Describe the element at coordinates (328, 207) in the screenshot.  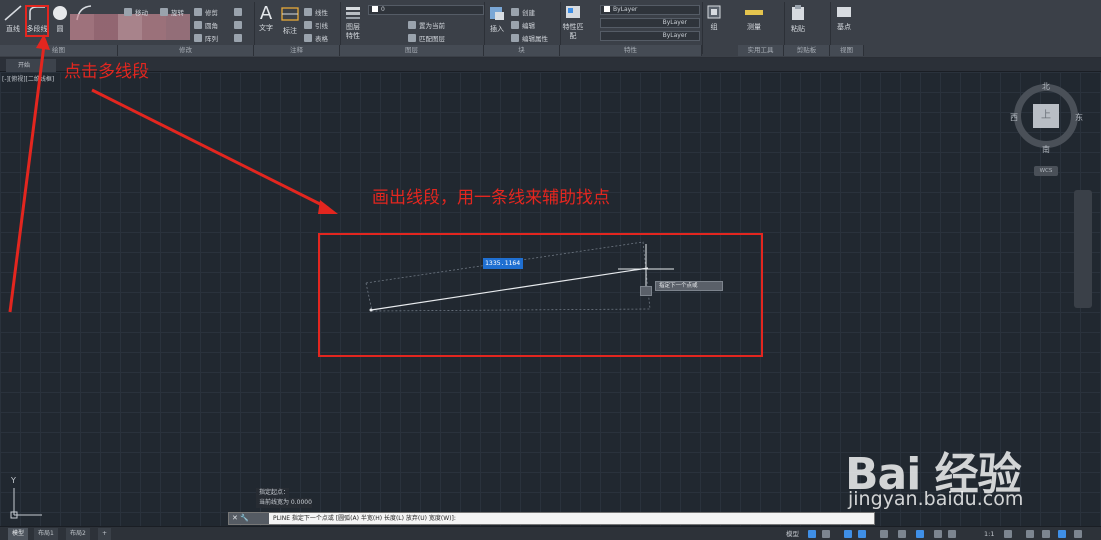
I see `annotation-arrowhead-down` at that location.